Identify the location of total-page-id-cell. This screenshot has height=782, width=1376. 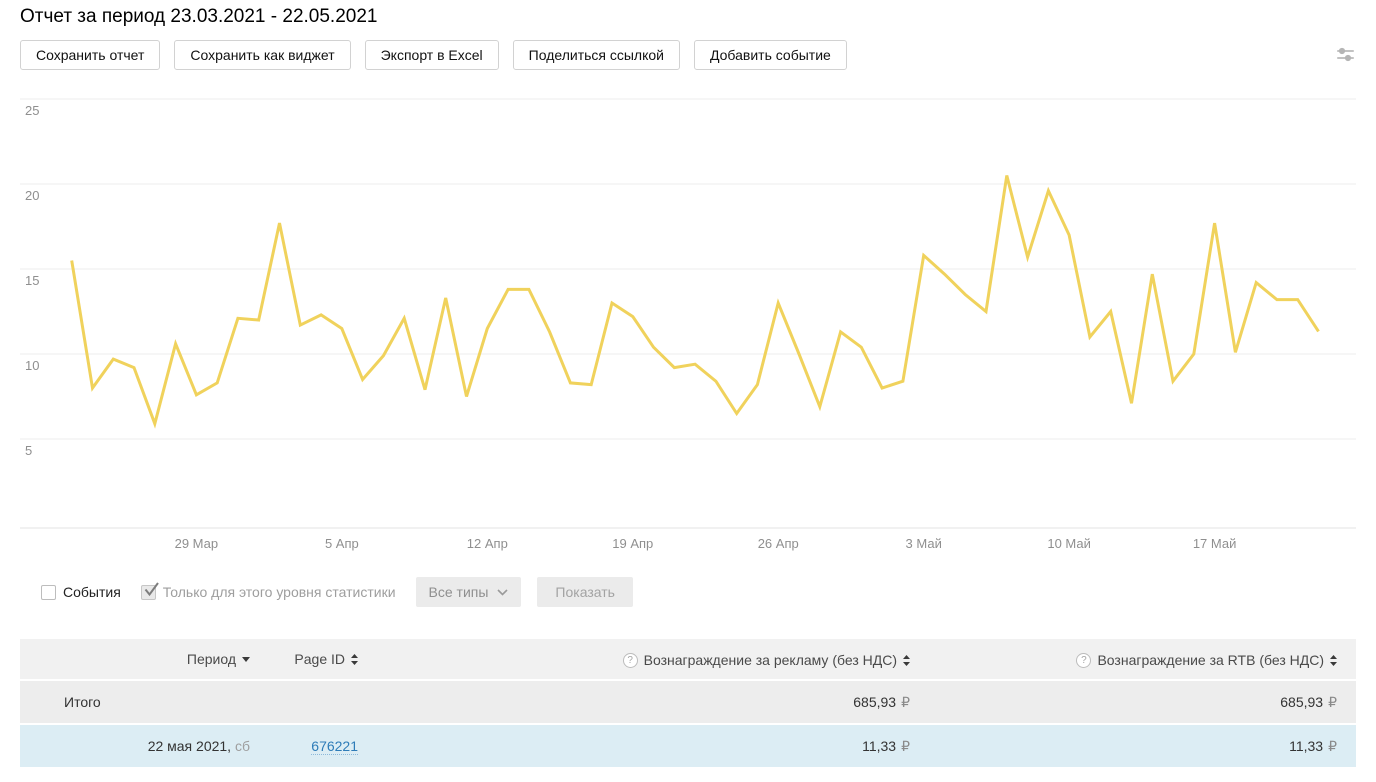
(304, 702).